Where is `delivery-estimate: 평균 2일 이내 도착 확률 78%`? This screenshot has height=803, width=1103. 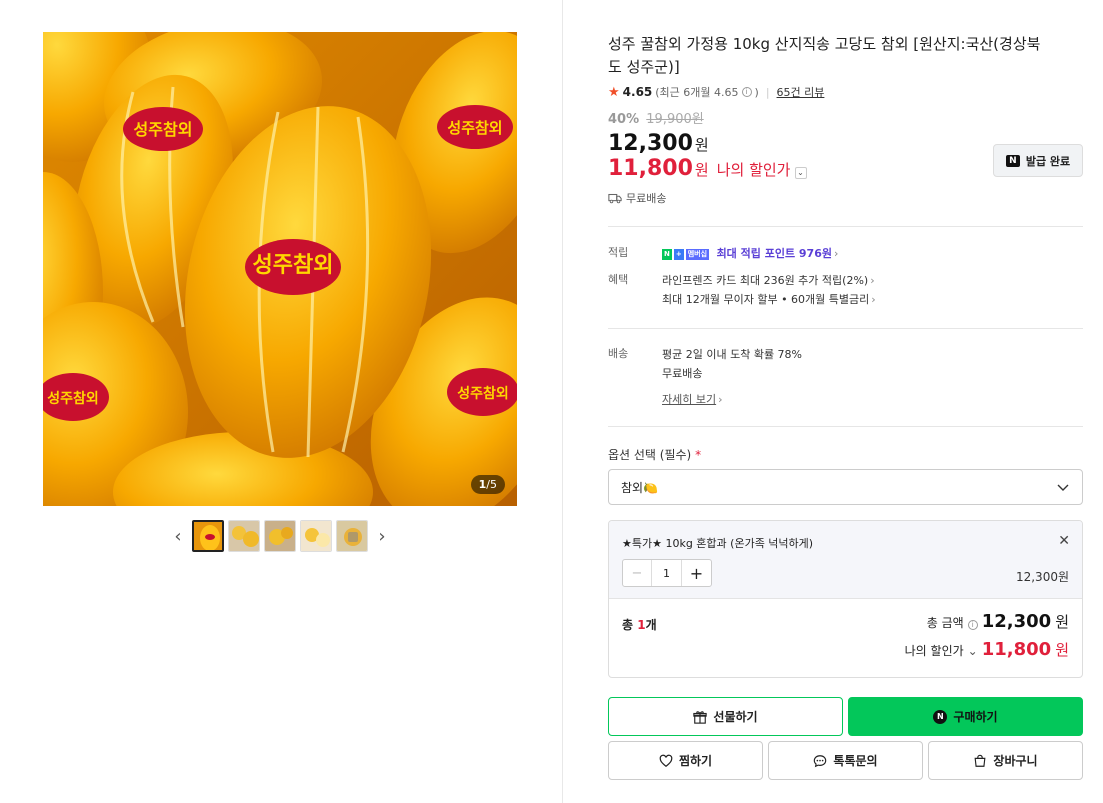
delivery-estimate: 평균 2일 이내 도착 확률 78% is located at coordinates (732, 354).